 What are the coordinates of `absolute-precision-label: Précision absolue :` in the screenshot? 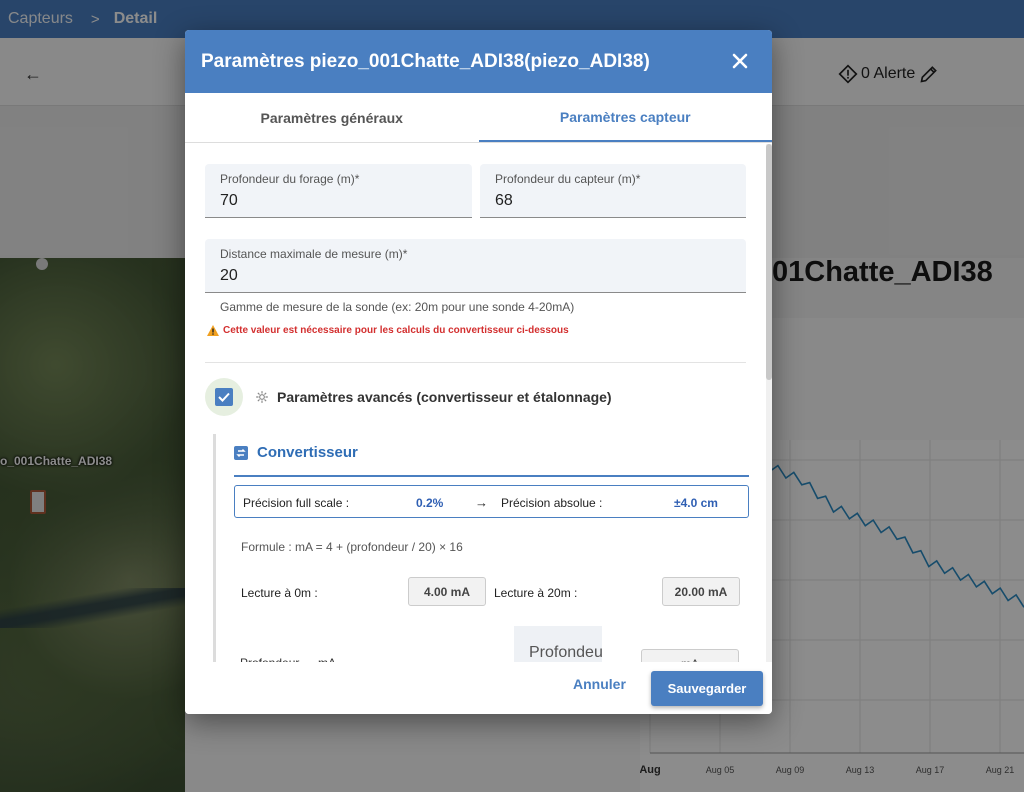 It's located at (552, 503).